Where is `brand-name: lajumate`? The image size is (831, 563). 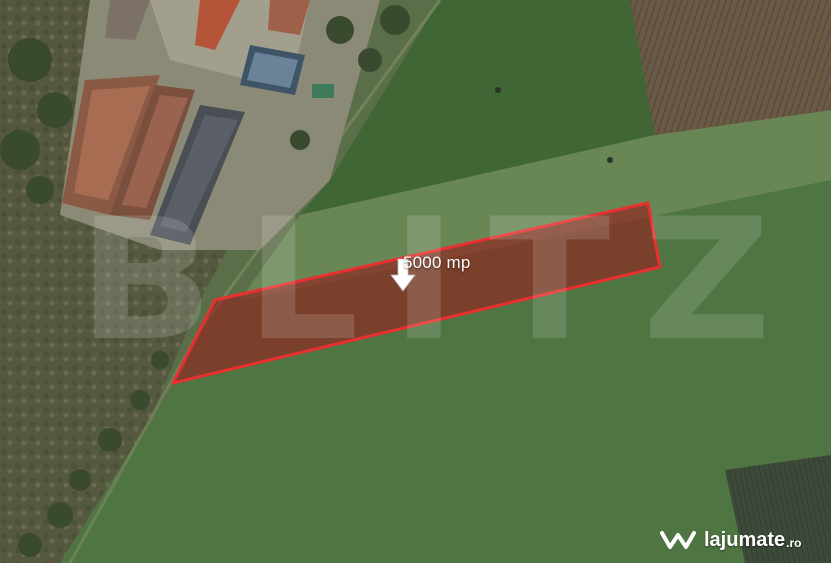
brand-name: lajumate is located at coordinates (745, 539).